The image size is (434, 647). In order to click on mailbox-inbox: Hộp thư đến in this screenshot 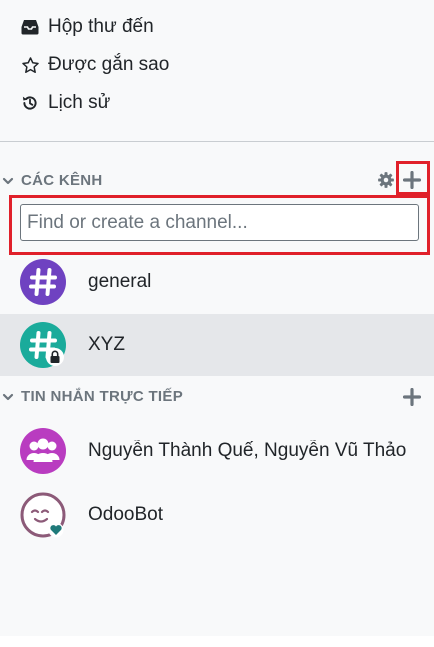, I will do `click(87, 27)`.